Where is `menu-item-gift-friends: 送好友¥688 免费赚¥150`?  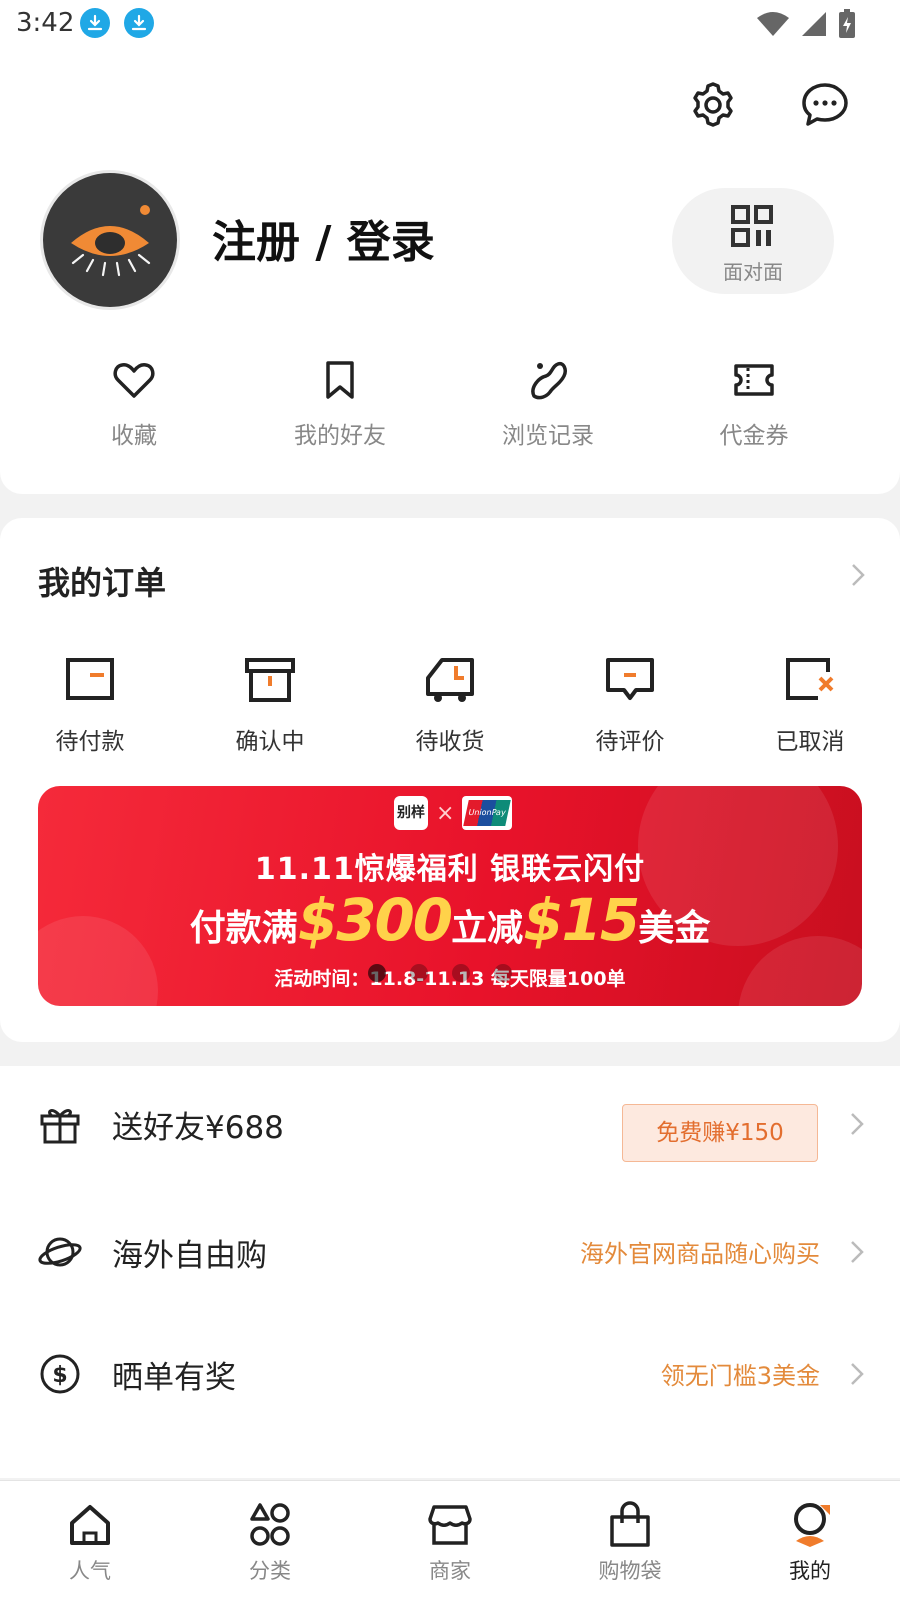 menu-item-gift-friends: 送好友¥688 免费赚¥150 is located at coordinates (450, 1126).